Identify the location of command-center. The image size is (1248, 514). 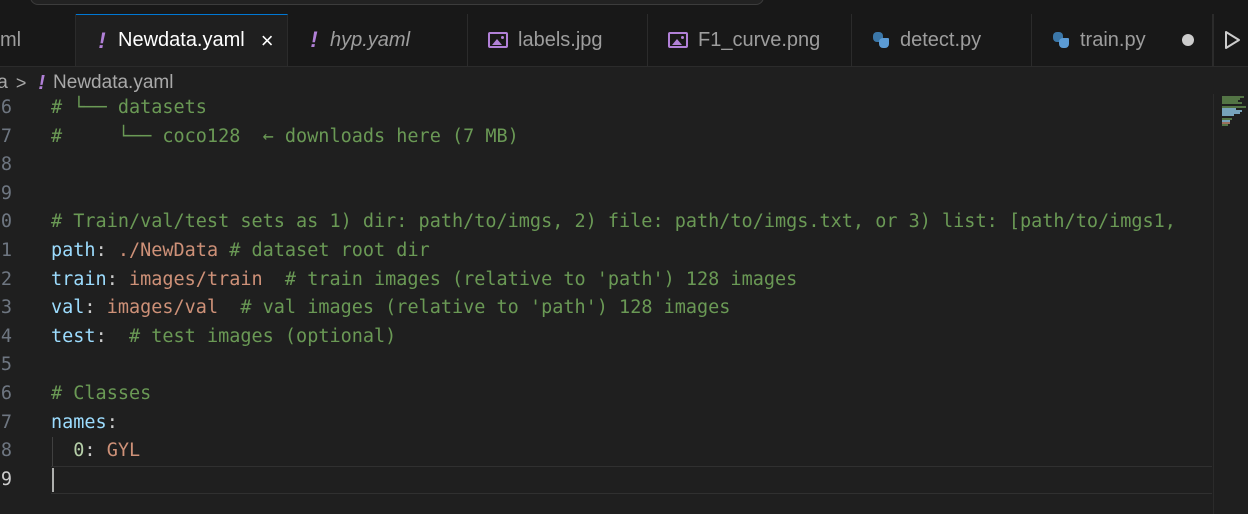
(397, 2).